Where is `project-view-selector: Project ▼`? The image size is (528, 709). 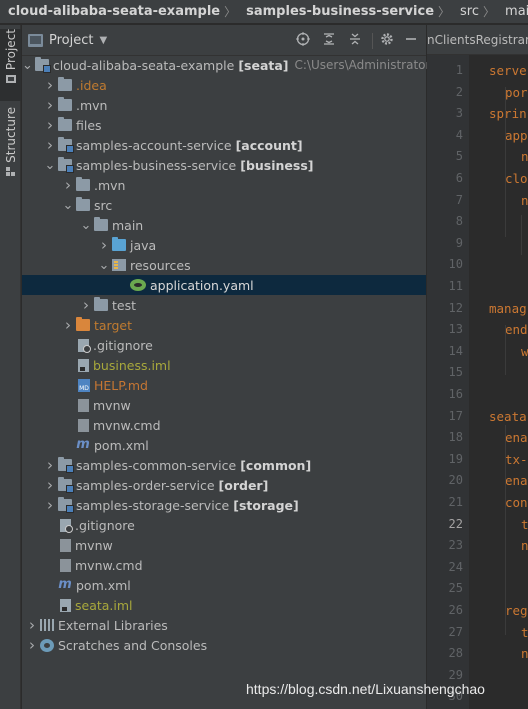
project-view-selector: Project ▼ is located at coordinates (64, 40).